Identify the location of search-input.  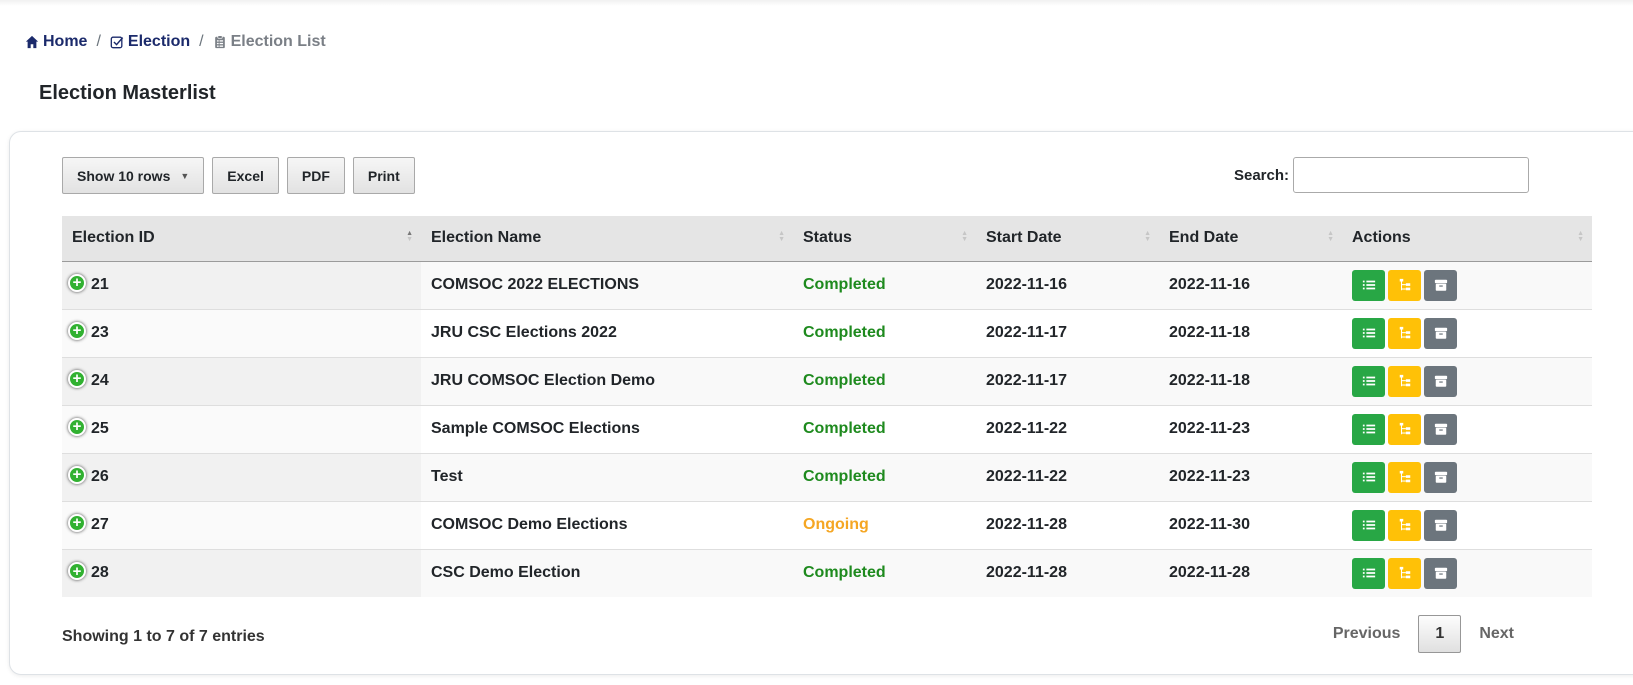
(1411, 175).